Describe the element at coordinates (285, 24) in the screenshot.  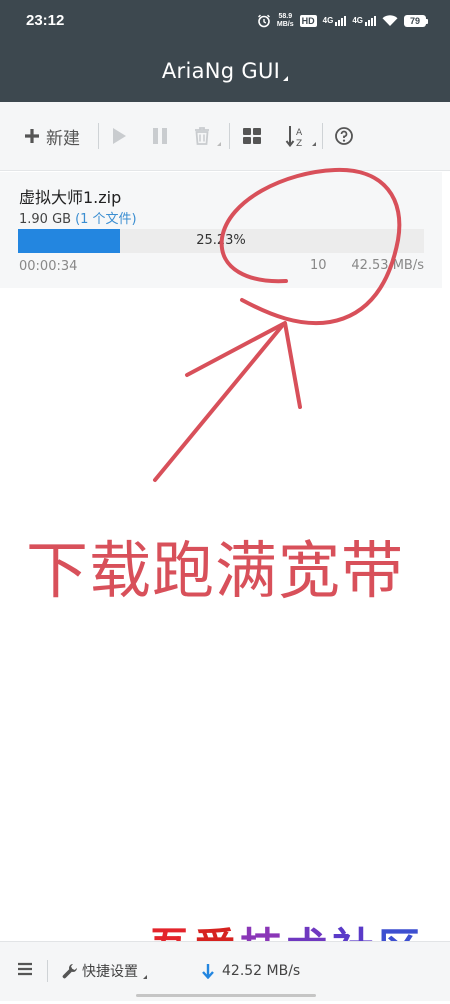
I see `network-speed-unit: MB/s` at that location.